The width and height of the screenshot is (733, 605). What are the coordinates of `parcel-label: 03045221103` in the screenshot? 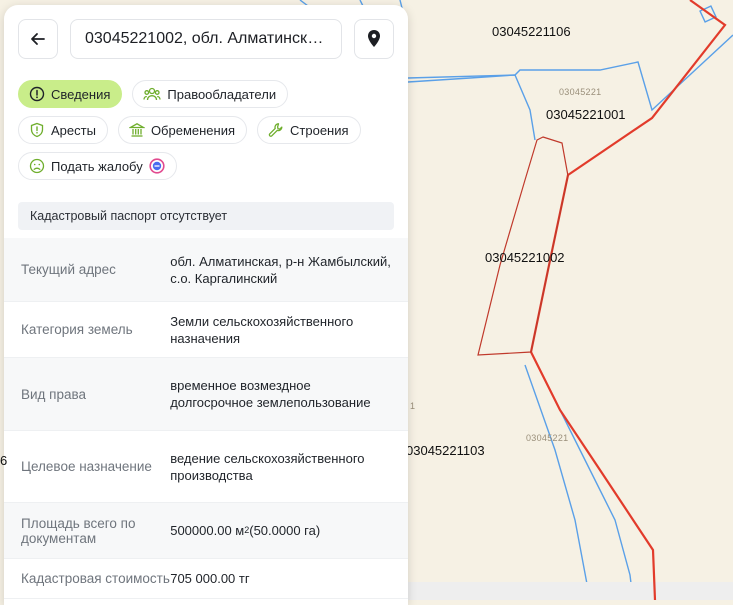 It's located at (445, 450).